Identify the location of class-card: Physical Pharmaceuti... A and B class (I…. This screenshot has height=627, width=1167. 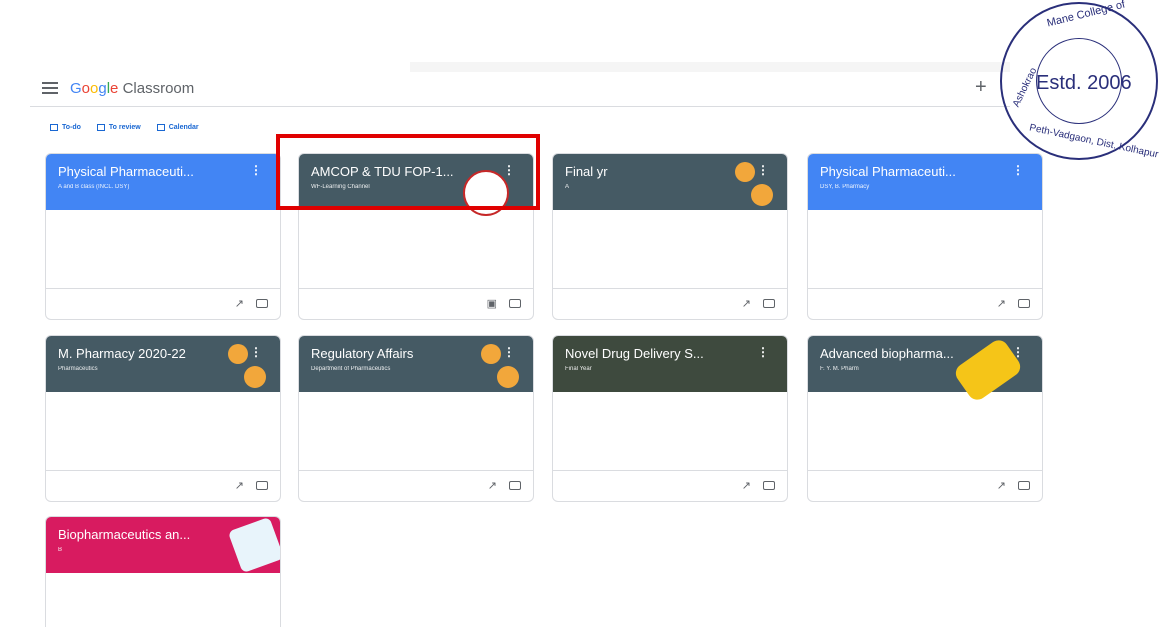
(163, 236).